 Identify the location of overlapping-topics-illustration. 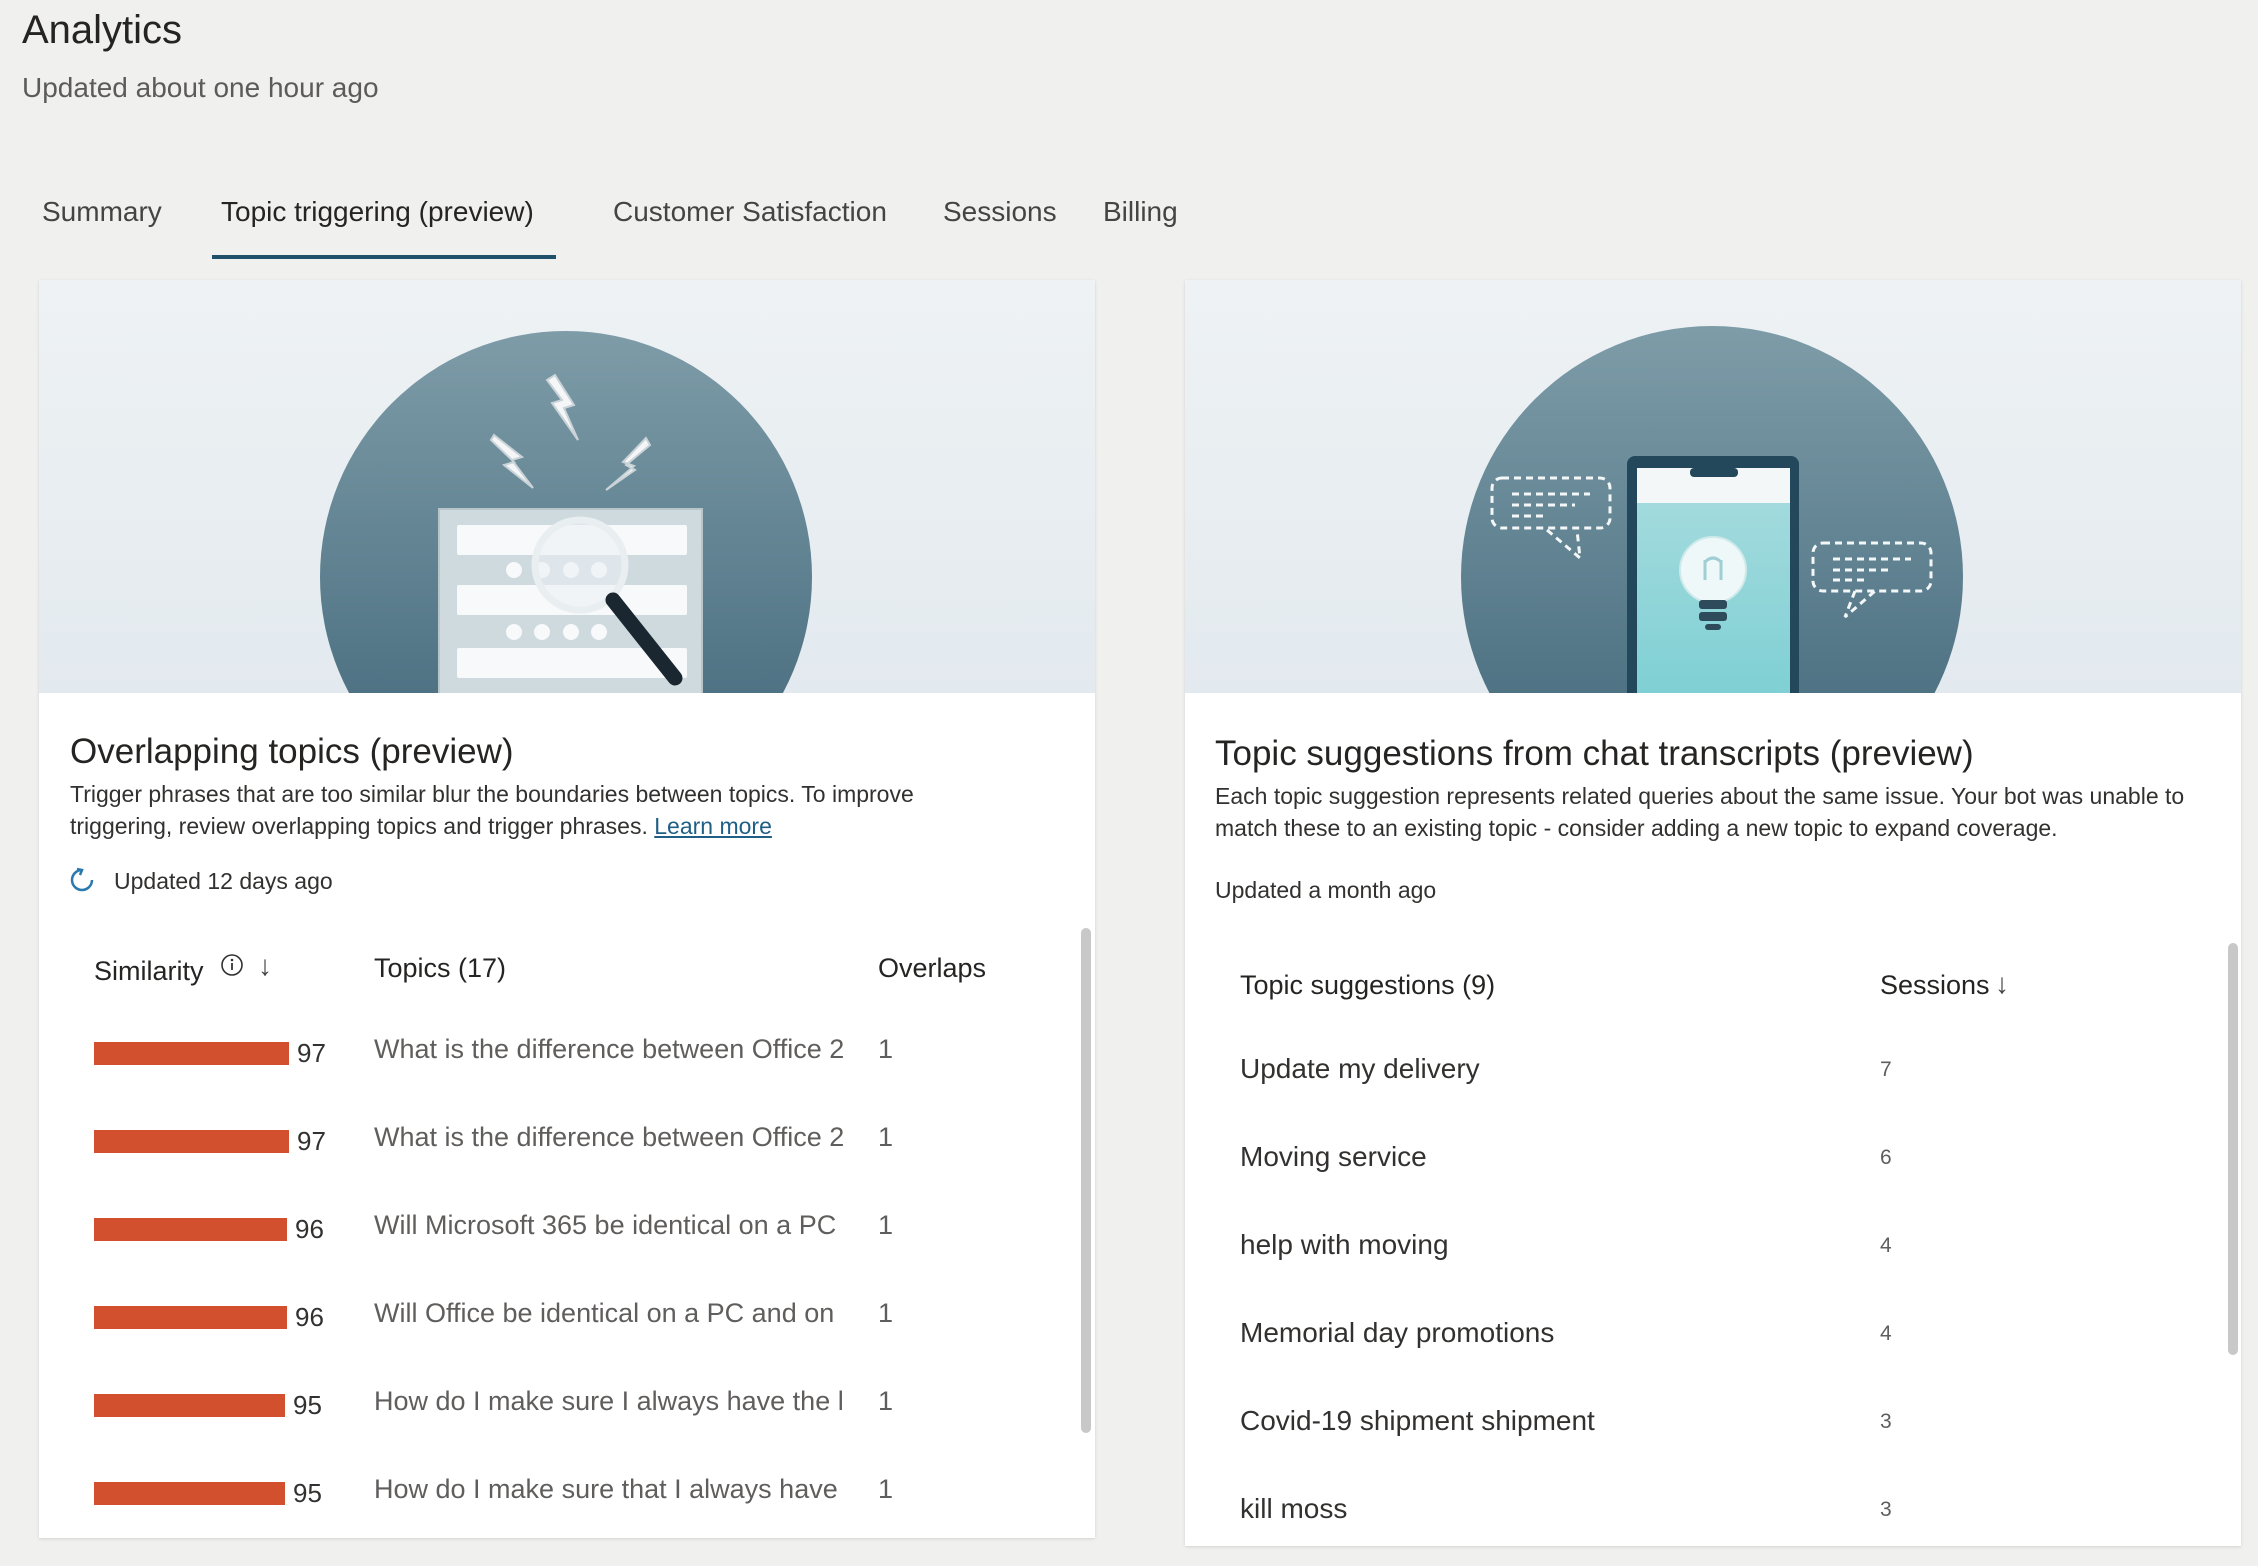
(567, 486).